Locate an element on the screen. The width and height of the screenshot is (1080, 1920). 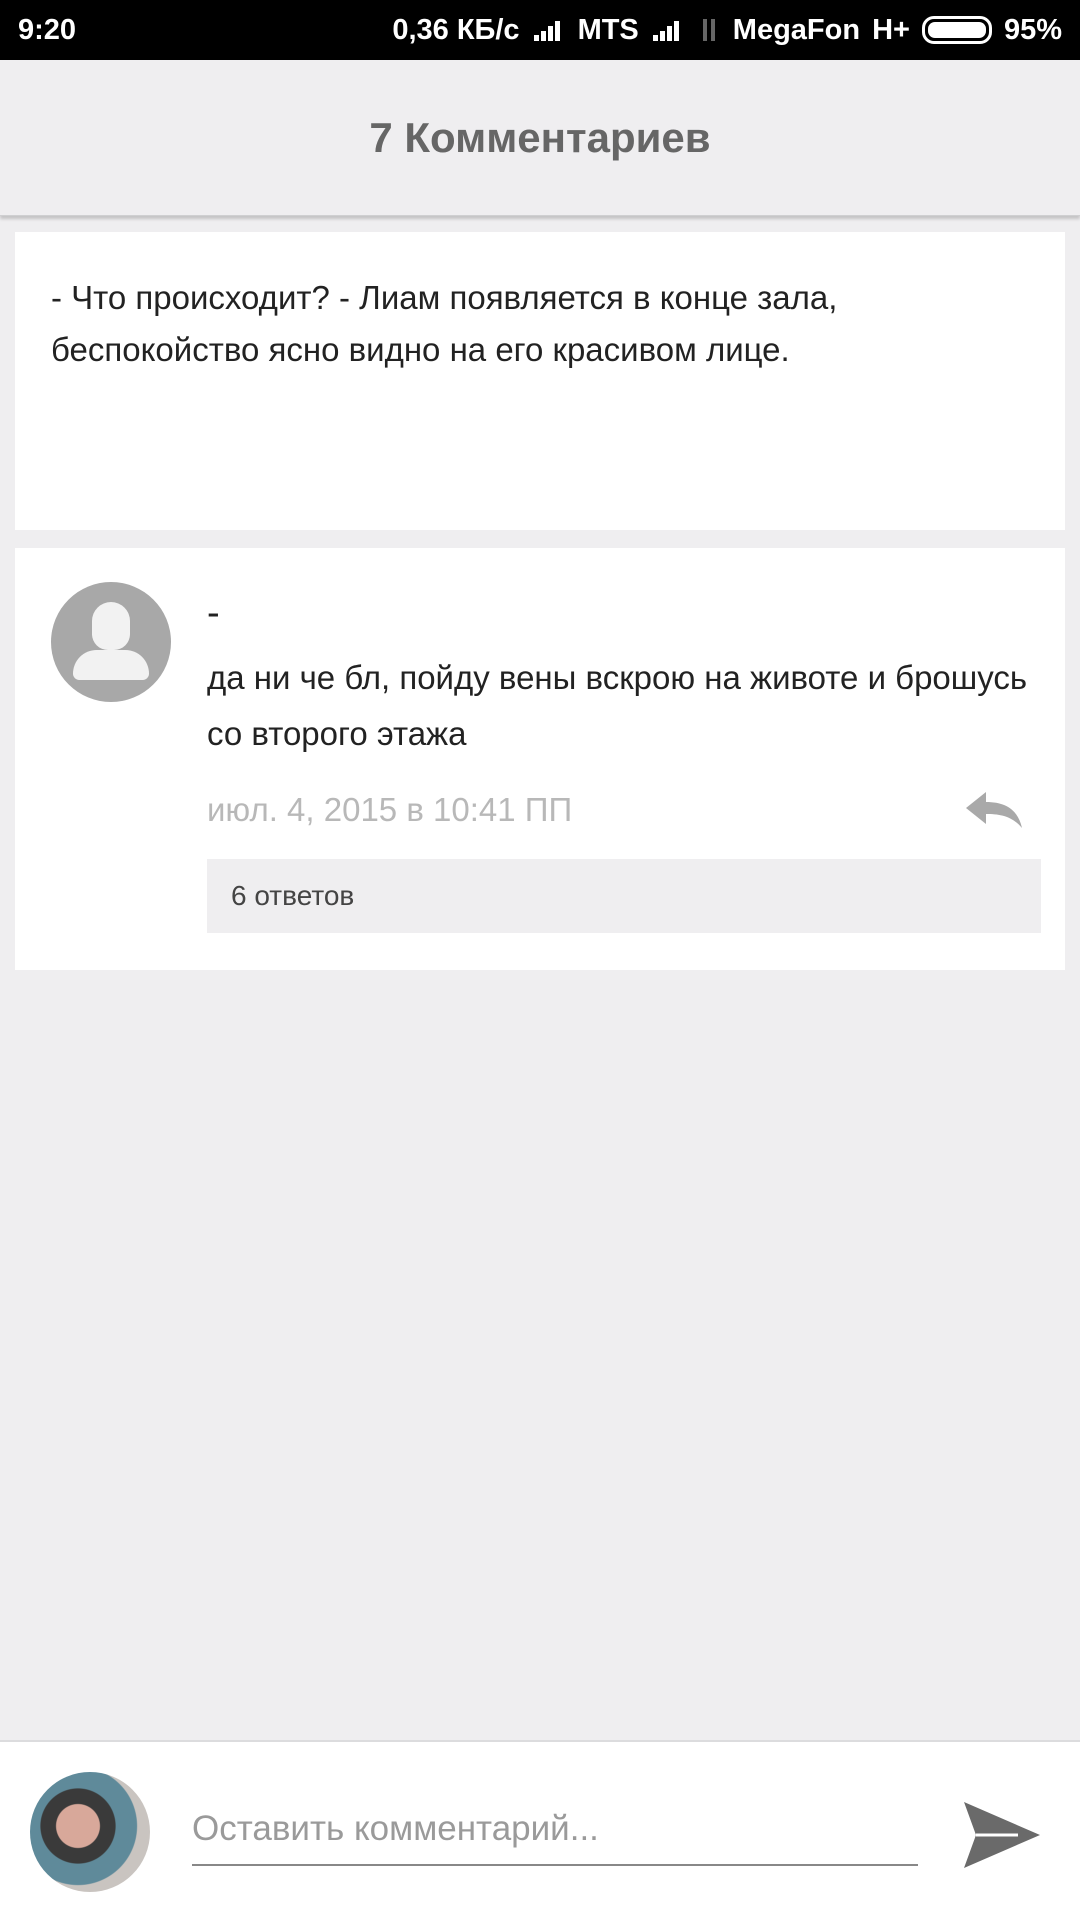
carrier-1: MTS is located at coordinates (608, 29).